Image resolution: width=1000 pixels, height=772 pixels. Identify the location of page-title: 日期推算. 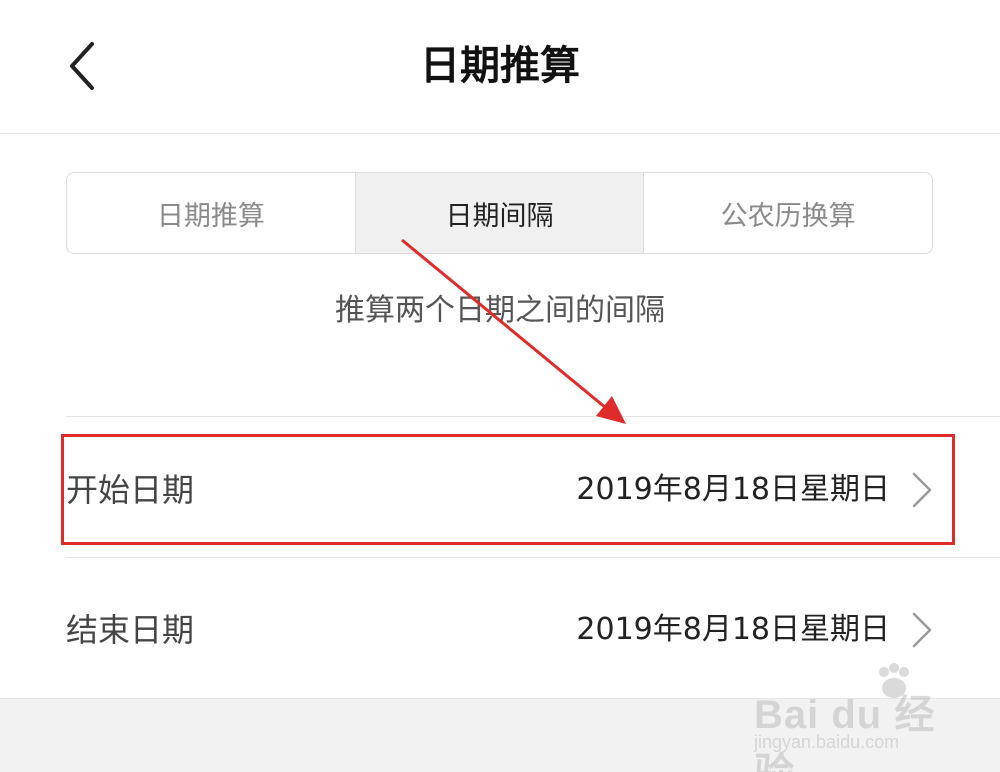
(500, 66).